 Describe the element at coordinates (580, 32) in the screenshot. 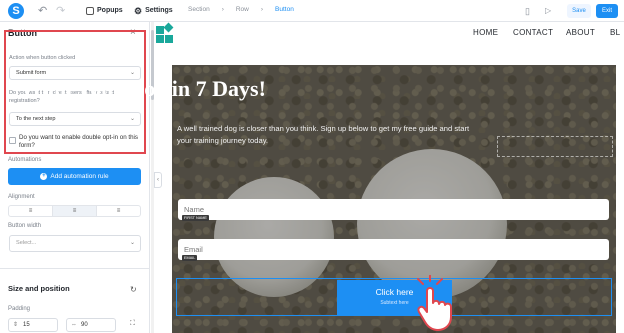

I see `nav-about: ABOUT` at that location.